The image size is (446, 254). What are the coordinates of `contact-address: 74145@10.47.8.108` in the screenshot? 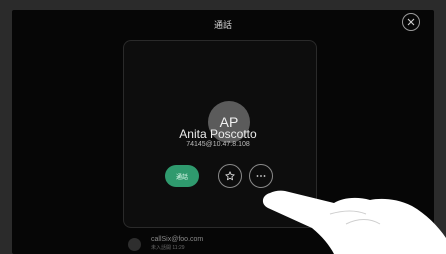 It's located at (218, 144).